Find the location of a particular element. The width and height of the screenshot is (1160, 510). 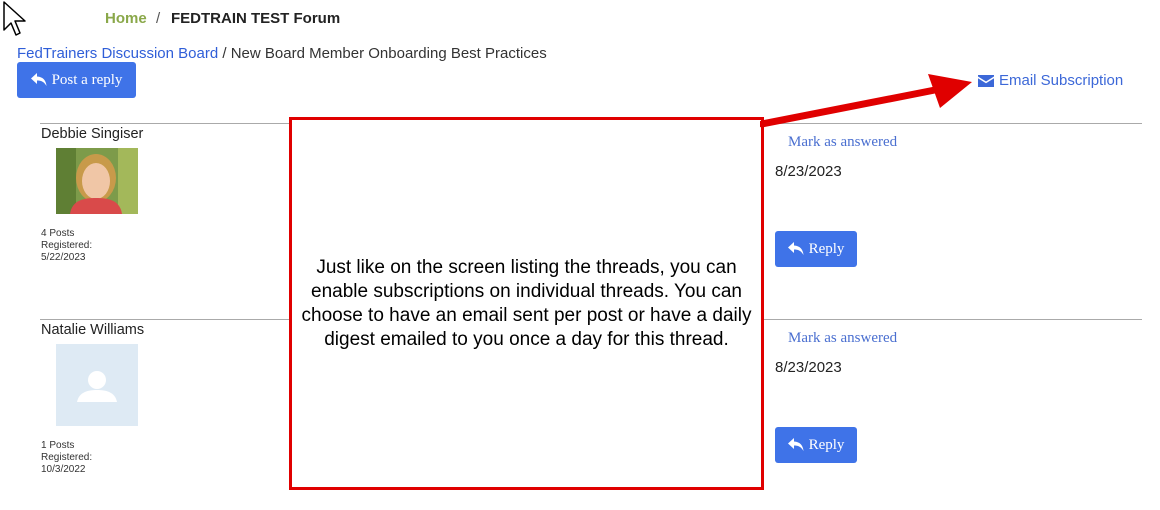

email-subscription-label: Email Subscription is located at coordinates (1061, 80).